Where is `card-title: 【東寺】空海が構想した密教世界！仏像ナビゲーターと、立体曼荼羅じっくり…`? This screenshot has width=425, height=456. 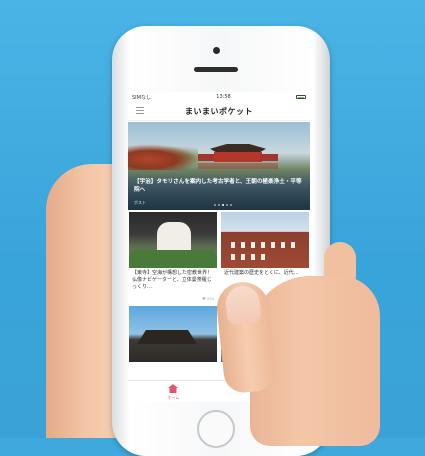 card-title: 【東寺】空海が構想した密教世界！仏像ナビゲーターと、立体曼荼羅じっくり… is located at coordinates (172, 280).